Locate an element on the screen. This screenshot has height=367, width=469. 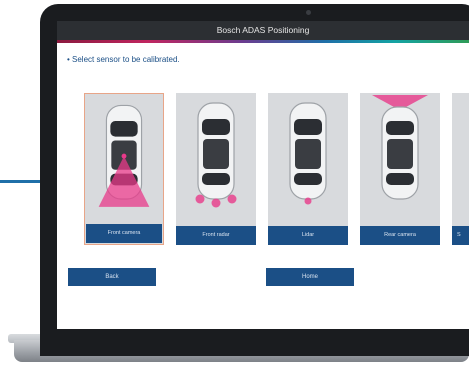
instruction-text: • Select sensor to be calibrated. is located at coordinates (123, 59).